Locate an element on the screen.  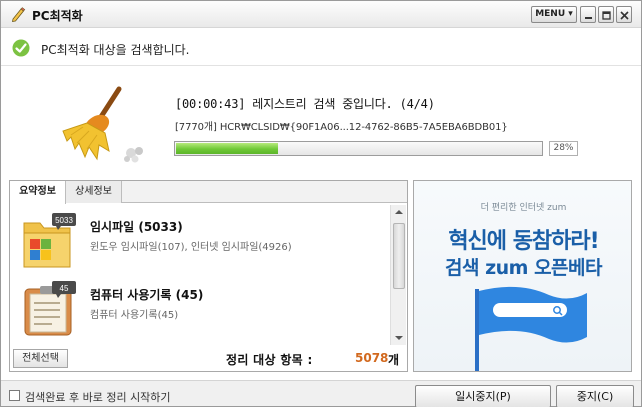
window-title: PC최적화 is located at coordinates (57, 16).